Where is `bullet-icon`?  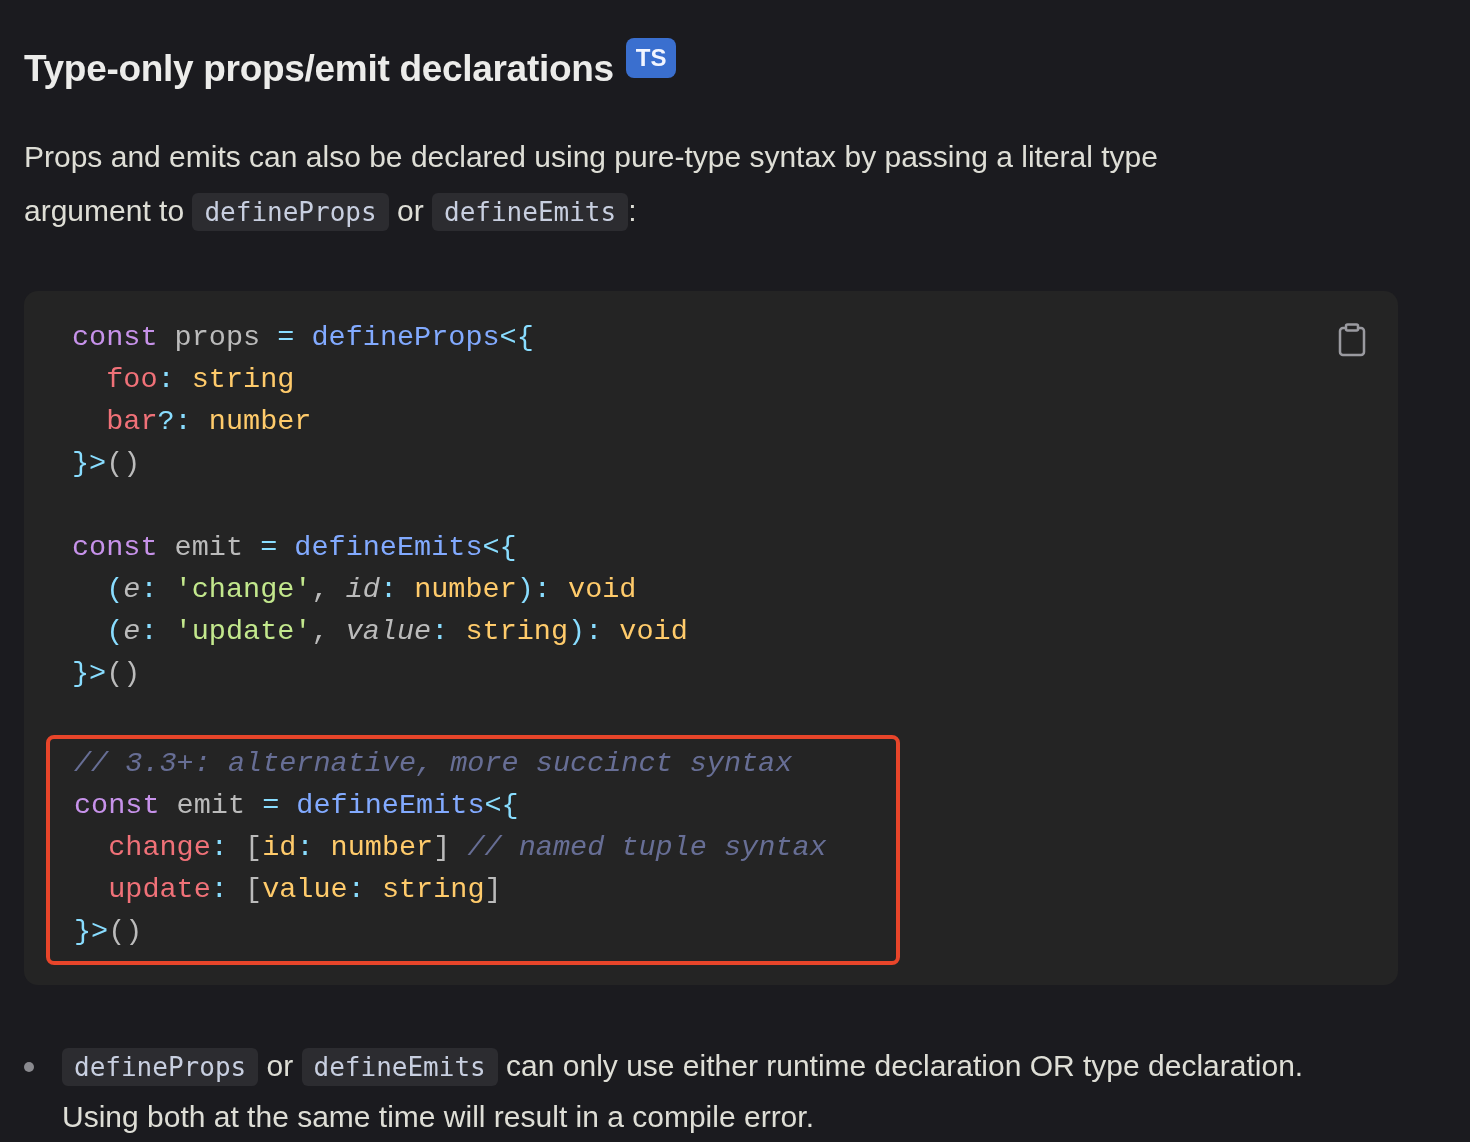
bullet-icon is located at coordinates (29, 1067).